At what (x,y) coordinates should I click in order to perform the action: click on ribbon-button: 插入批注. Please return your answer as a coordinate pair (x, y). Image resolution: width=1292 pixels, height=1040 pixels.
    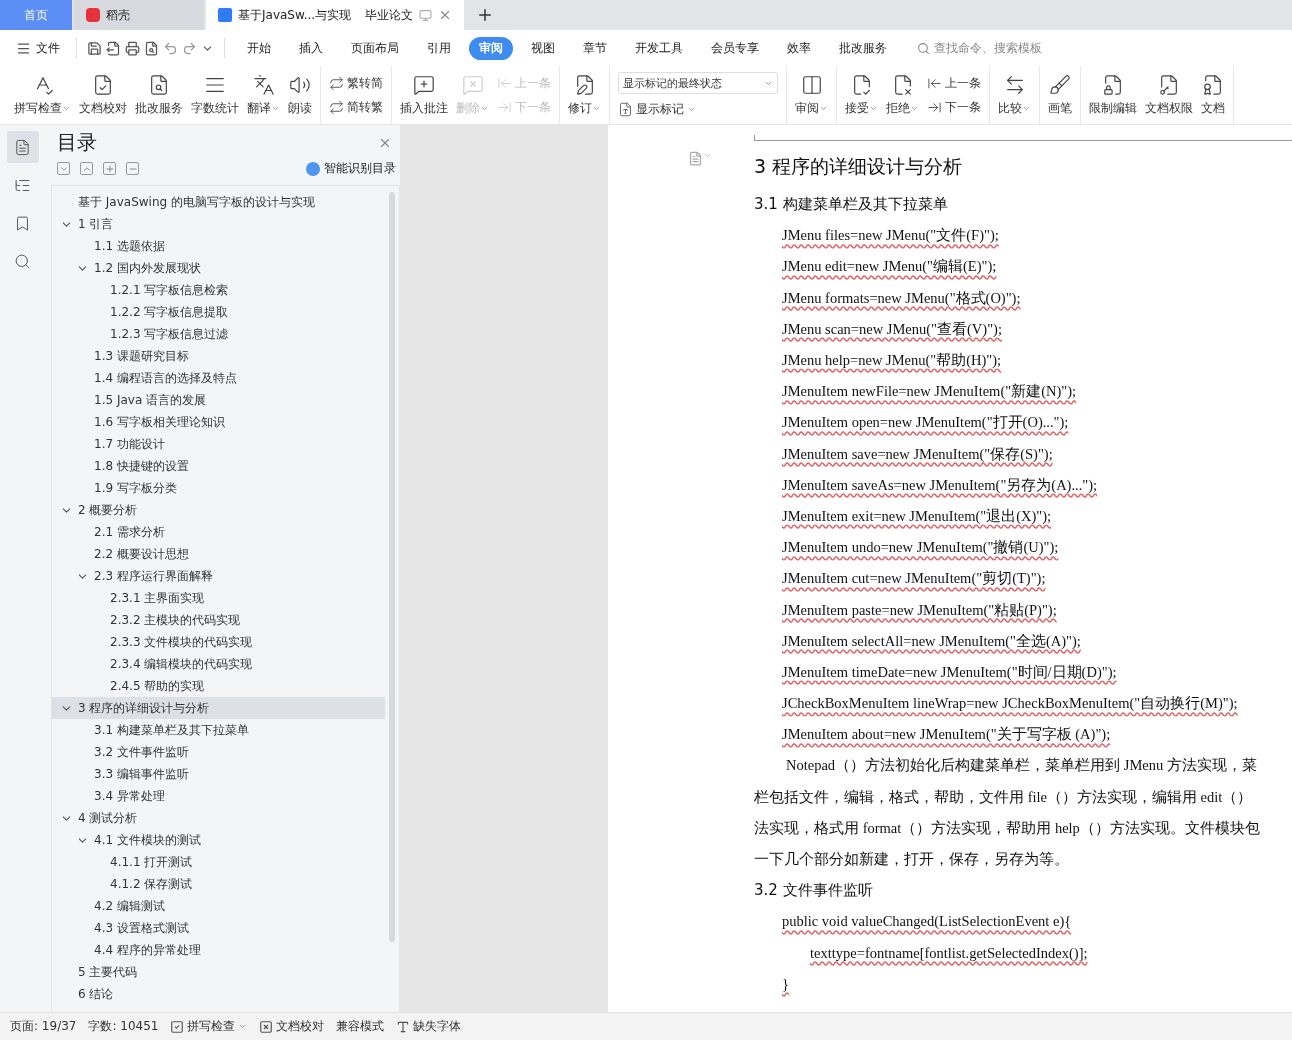
    Looking at the image, I should click on (424, 95).